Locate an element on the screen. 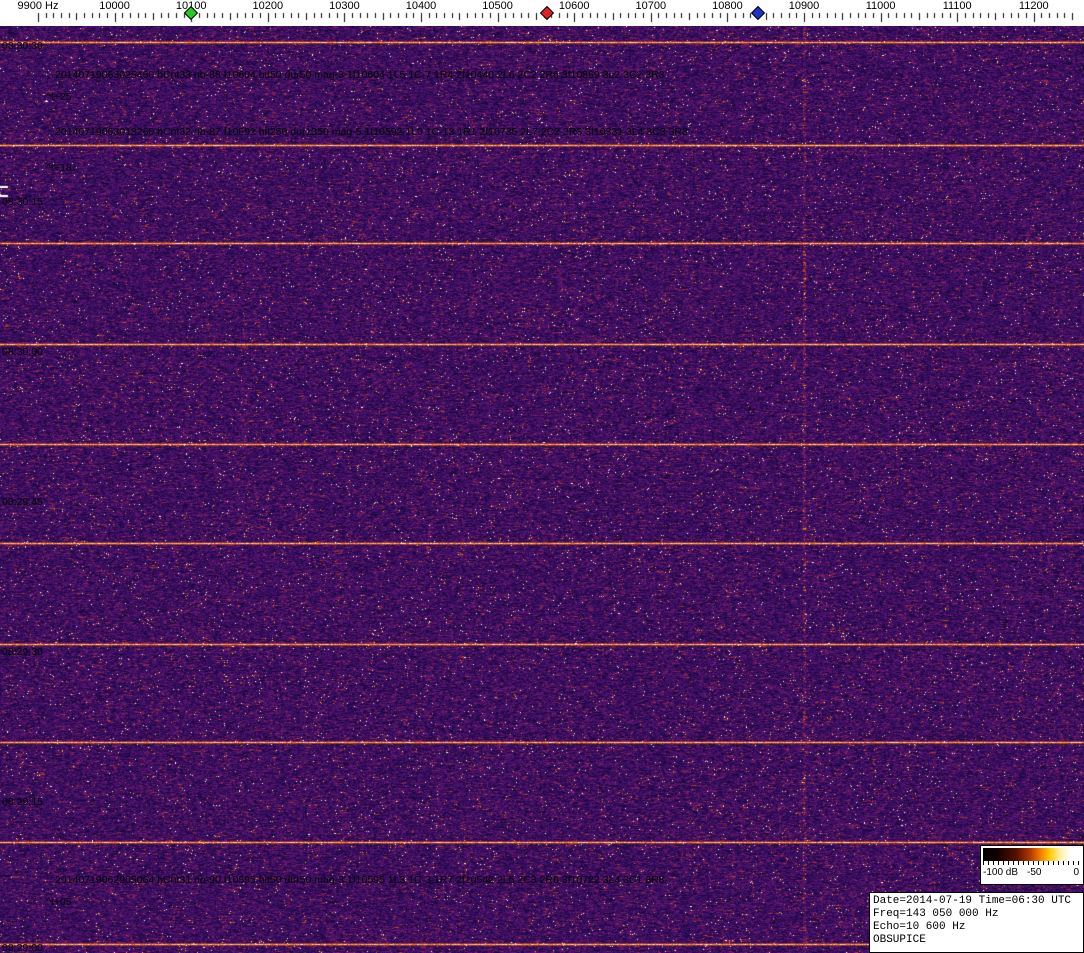 This screenshot has width=1084, height=953. time-tick-label: 08:30:15 is located at coordinates (22, 202).